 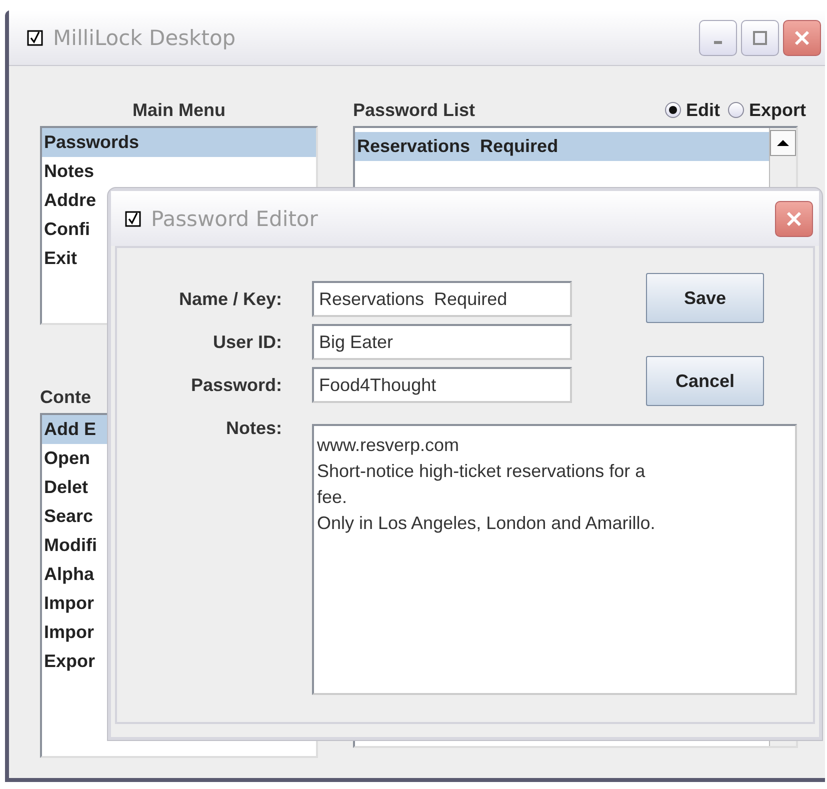 What do you see at coordinates (179, 110) in the screenshot?
I see `section-heading: Main Menu` at bounding box center [179, 110].